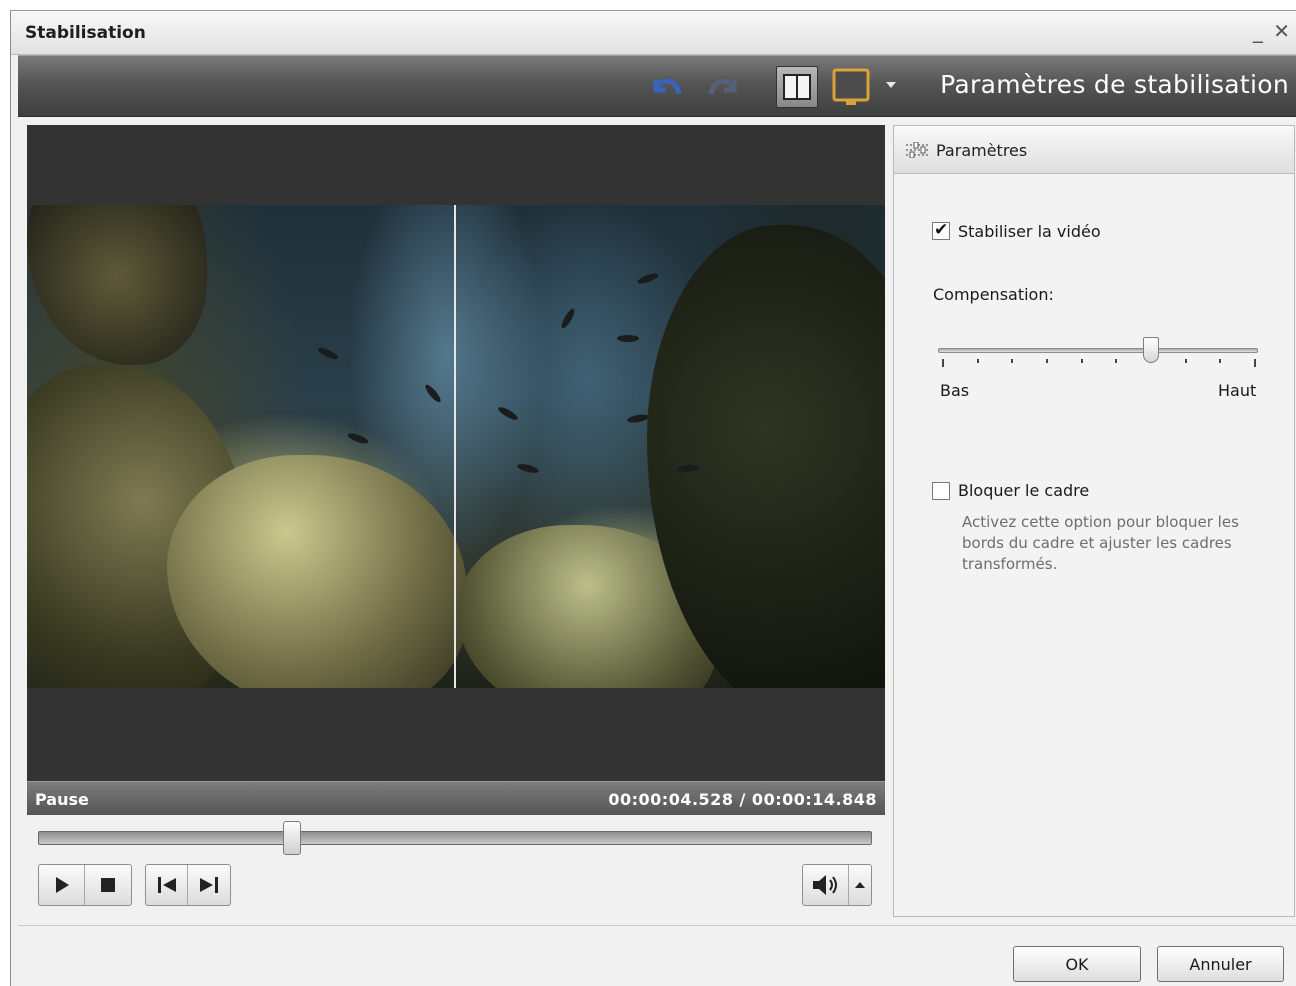 Image resolution: width=1296 pixels, height=986 pixels. Describe the element at coordinates (653, 33) in the screenshot. I see `title-bar: Stabilisation _ ✕` at that location.